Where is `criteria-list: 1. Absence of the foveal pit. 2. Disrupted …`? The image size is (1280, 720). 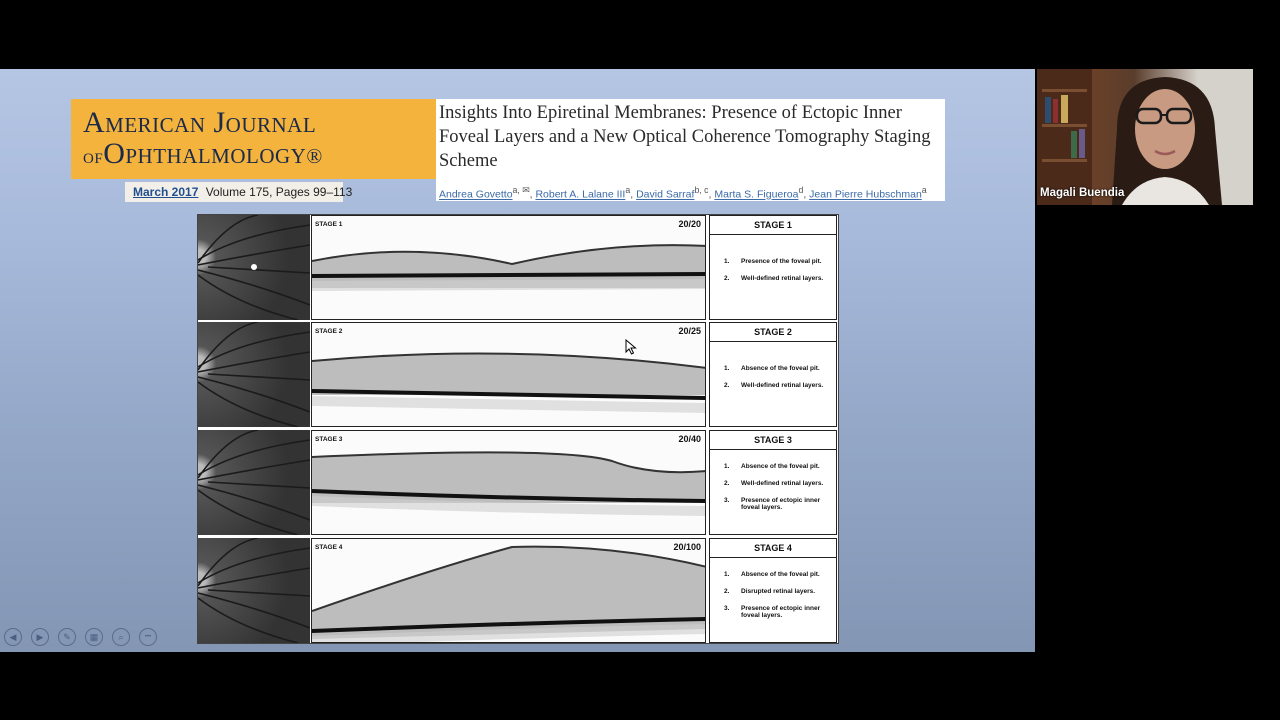
criteria-list: 1. Absence of the foveal pit. 2. Disrupted … is located at coordinates (776, 600).